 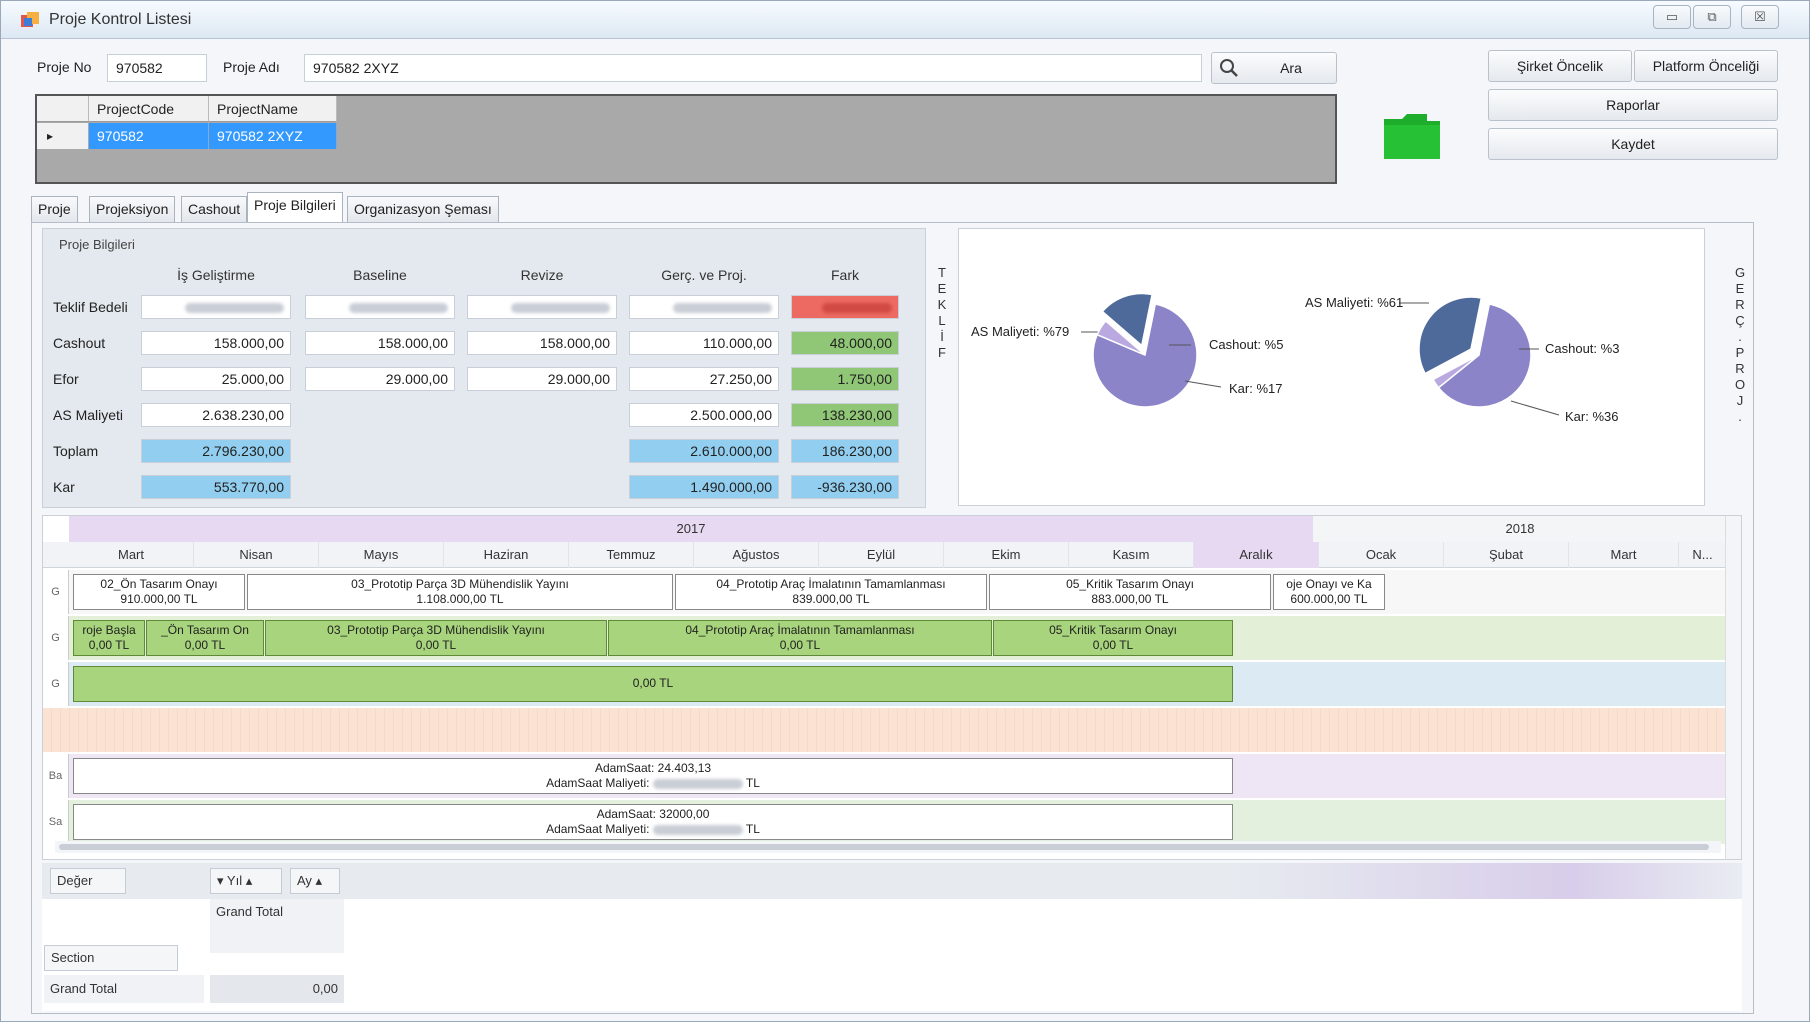 I want to click on month-ocak: Ocak, so click(x=1381, y=555).